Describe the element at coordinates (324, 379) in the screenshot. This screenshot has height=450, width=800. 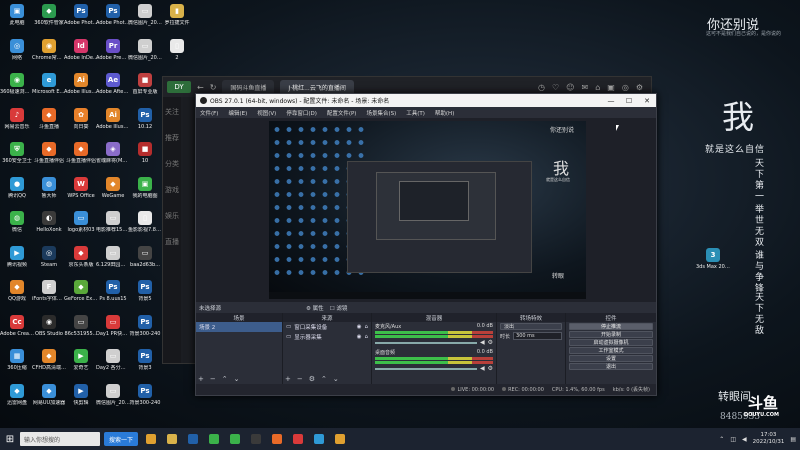
I see `move-up-icon: ⌃` at that location.